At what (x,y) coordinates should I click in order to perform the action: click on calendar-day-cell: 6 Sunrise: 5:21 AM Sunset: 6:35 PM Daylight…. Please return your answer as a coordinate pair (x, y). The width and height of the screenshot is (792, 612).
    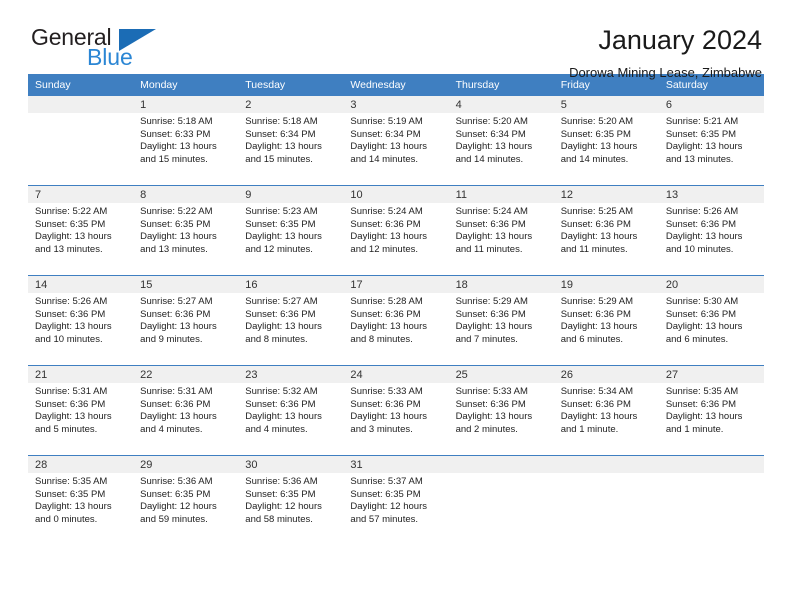
    Looking at the image, I should click on (711, 140).